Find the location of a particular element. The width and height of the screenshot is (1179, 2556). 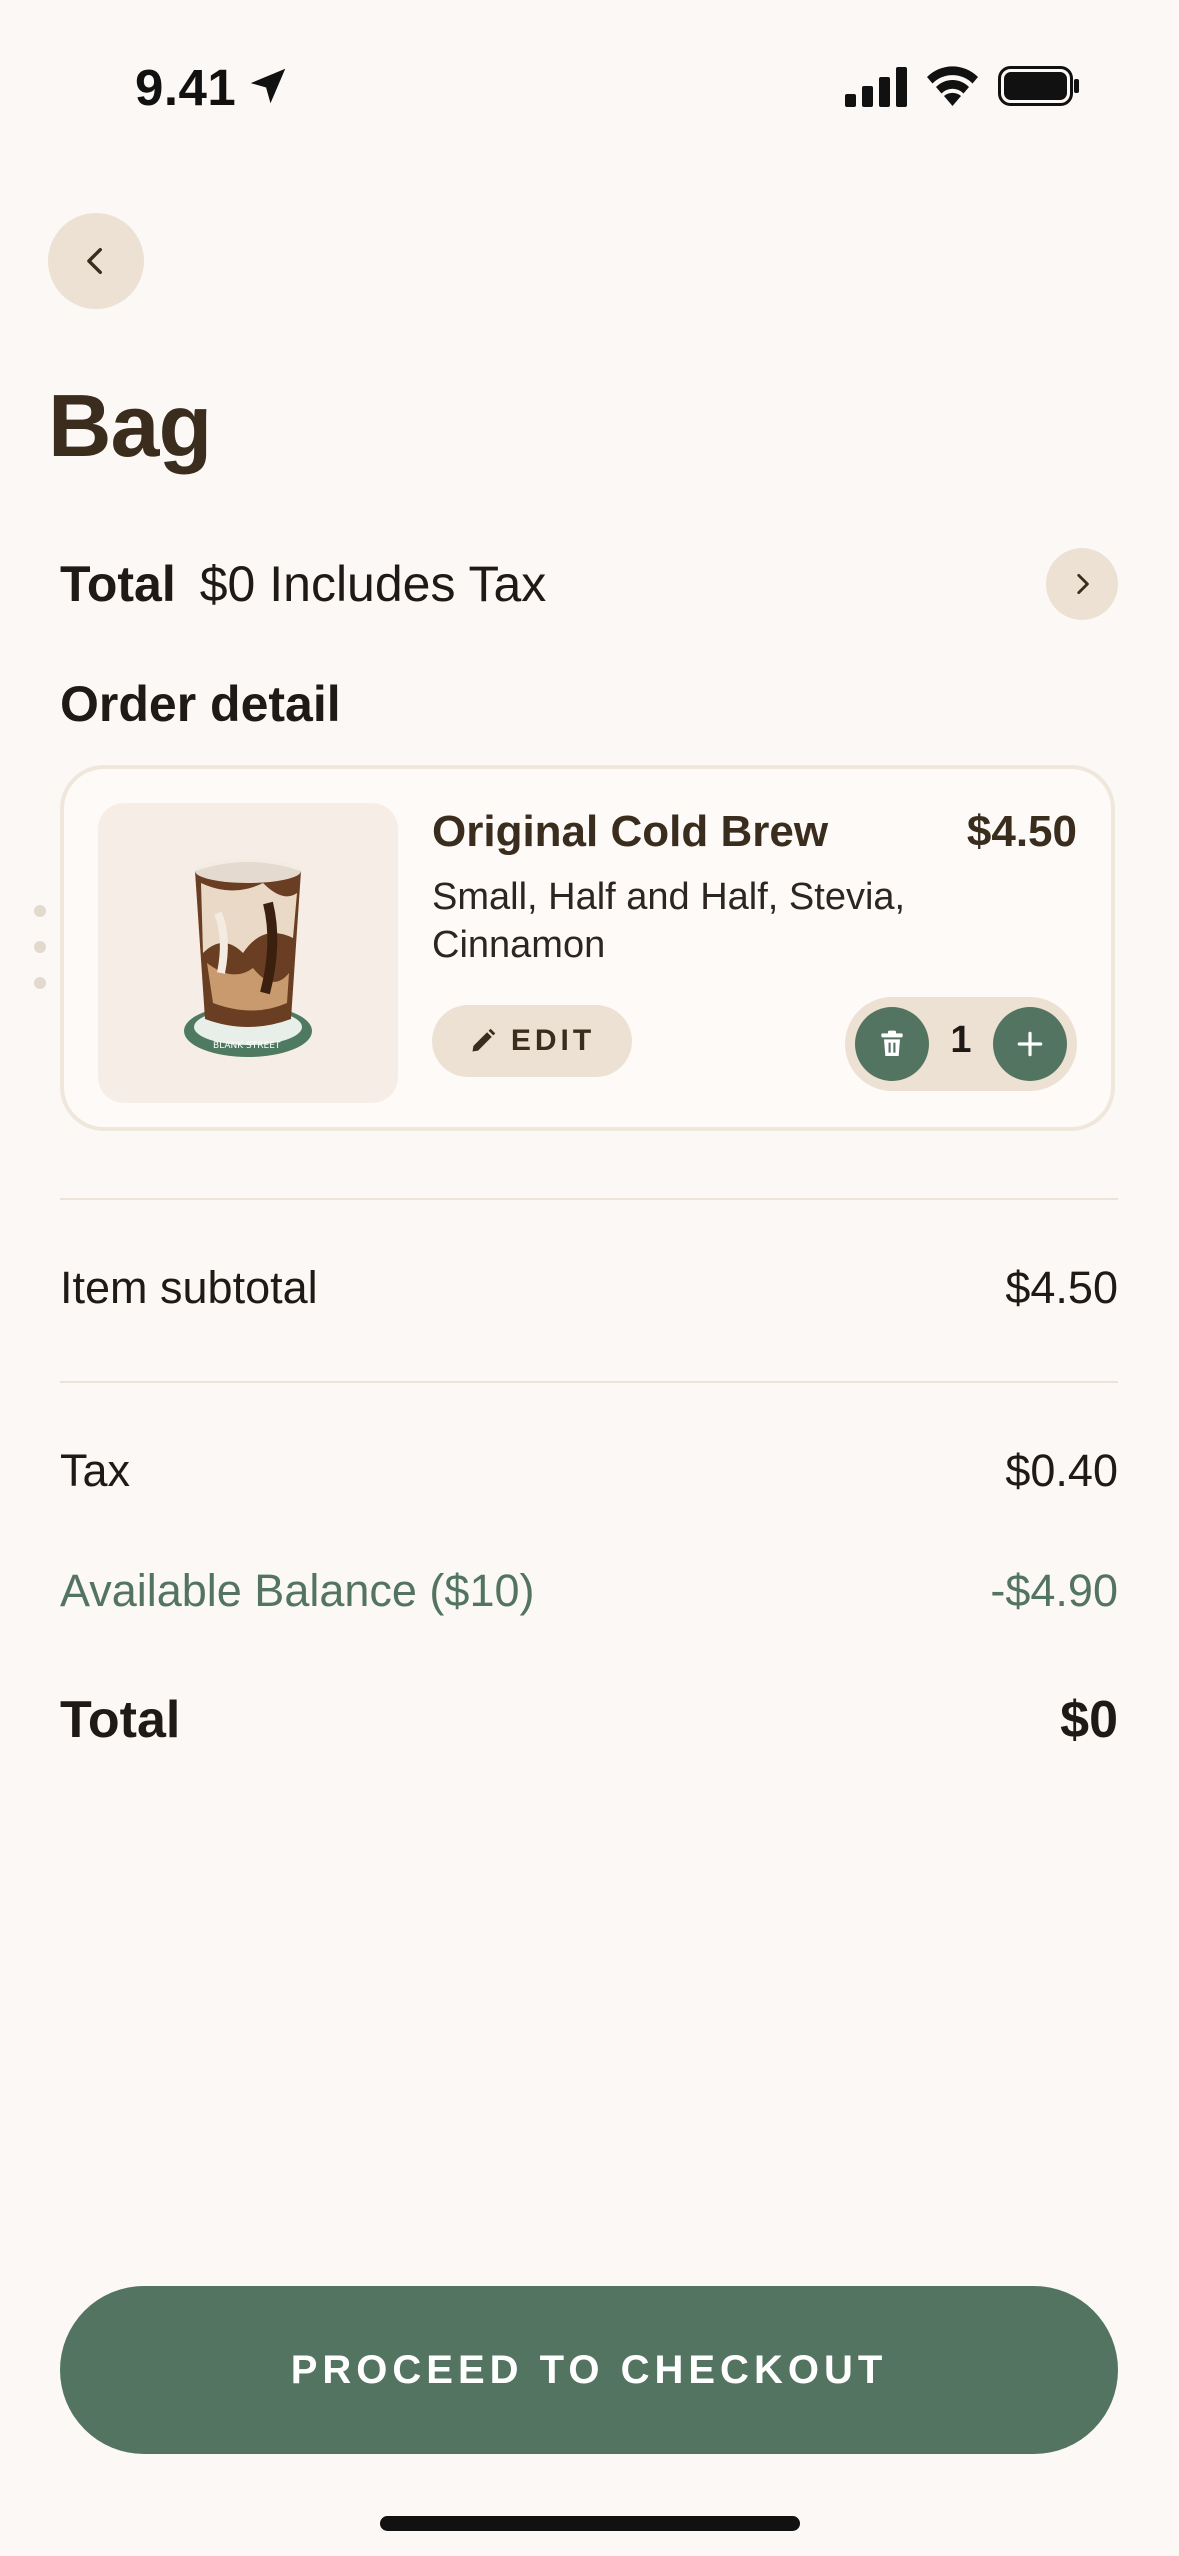

balance-label: Available Balance ($10) is located at coordinates (297, 1590).